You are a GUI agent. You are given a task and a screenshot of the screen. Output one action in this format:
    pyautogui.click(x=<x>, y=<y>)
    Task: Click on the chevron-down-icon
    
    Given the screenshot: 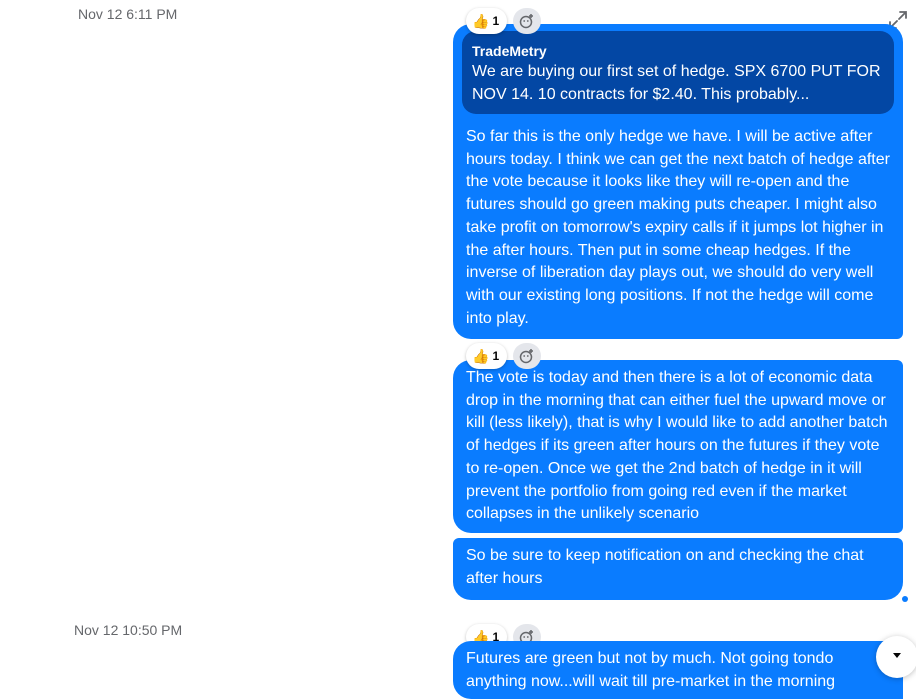 What is the action you would take?
    pyautogui.click(x=897, y=657)
    